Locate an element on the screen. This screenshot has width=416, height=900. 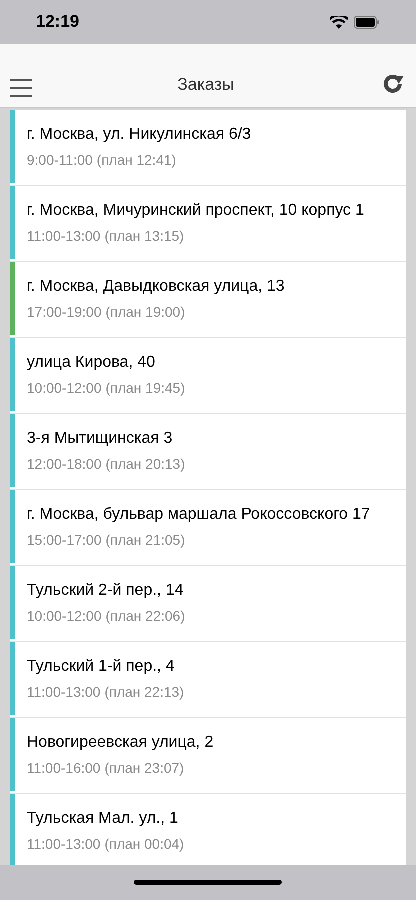
order-row: г. Москва, ул. Никулинская 6/3 9:00-11:00 (план 12:41) is located at coordinates (208, 148).